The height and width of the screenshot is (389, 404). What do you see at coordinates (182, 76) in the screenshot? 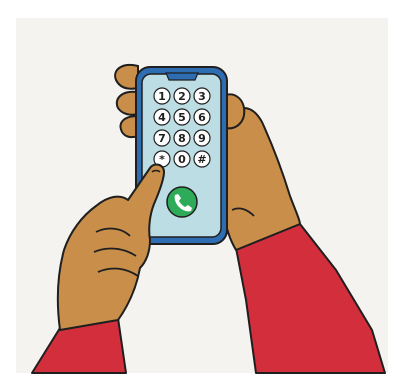
I see `phone-notch` at bounding box center [182, 76].